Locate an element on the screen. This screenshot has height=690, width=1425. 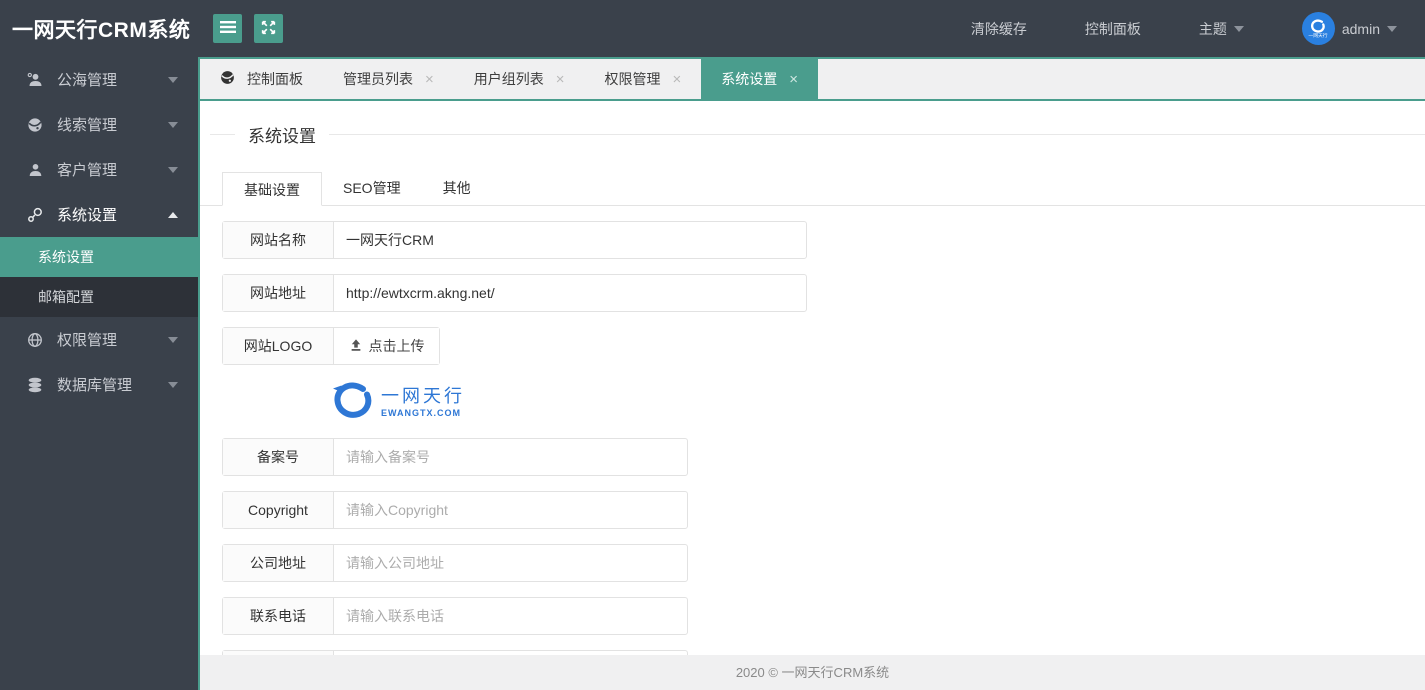
tab-permissions: 权限管理 × is located at coordinates (643, 79).